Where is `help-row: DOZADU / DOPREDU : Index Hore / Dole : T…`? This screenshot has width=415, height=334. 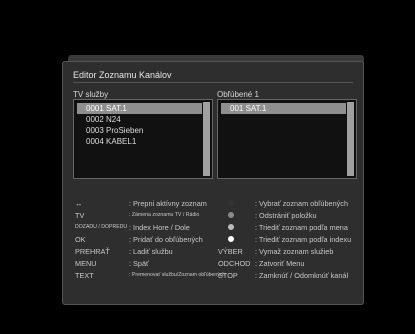
help-row: DOZADU / DOPREDU : Index Hore / Dole : T… is located at coordinates (218, 227).